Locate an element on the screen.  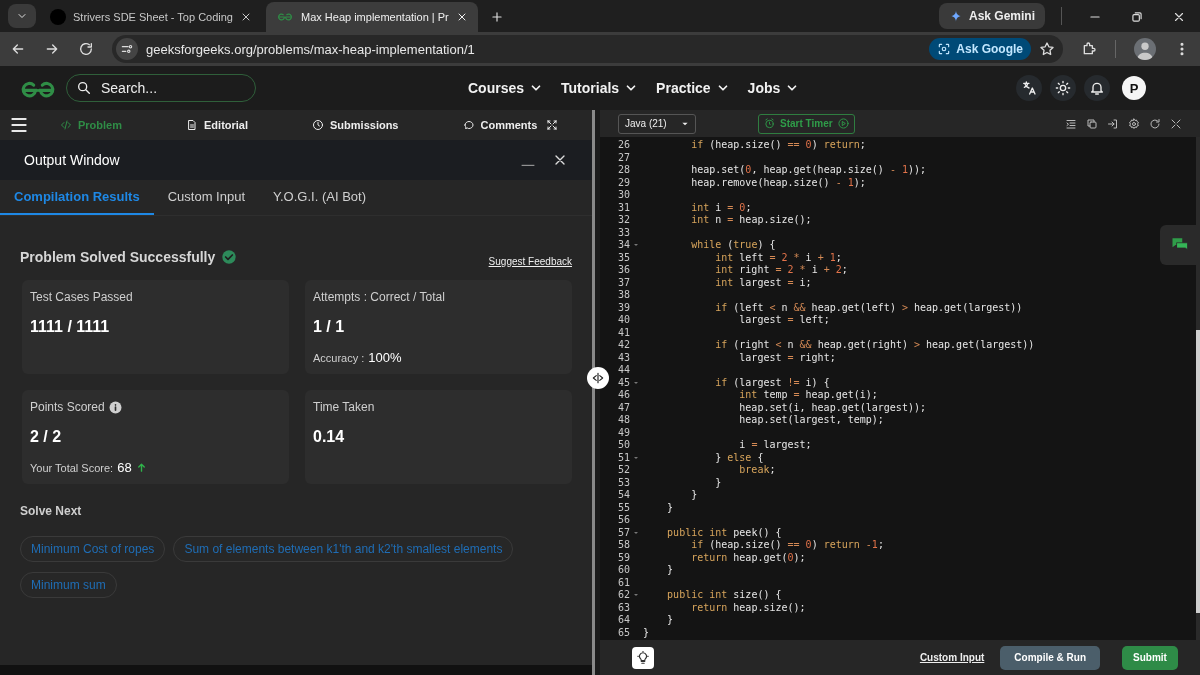
line-number: 64 is located at coordinates (623, 620).